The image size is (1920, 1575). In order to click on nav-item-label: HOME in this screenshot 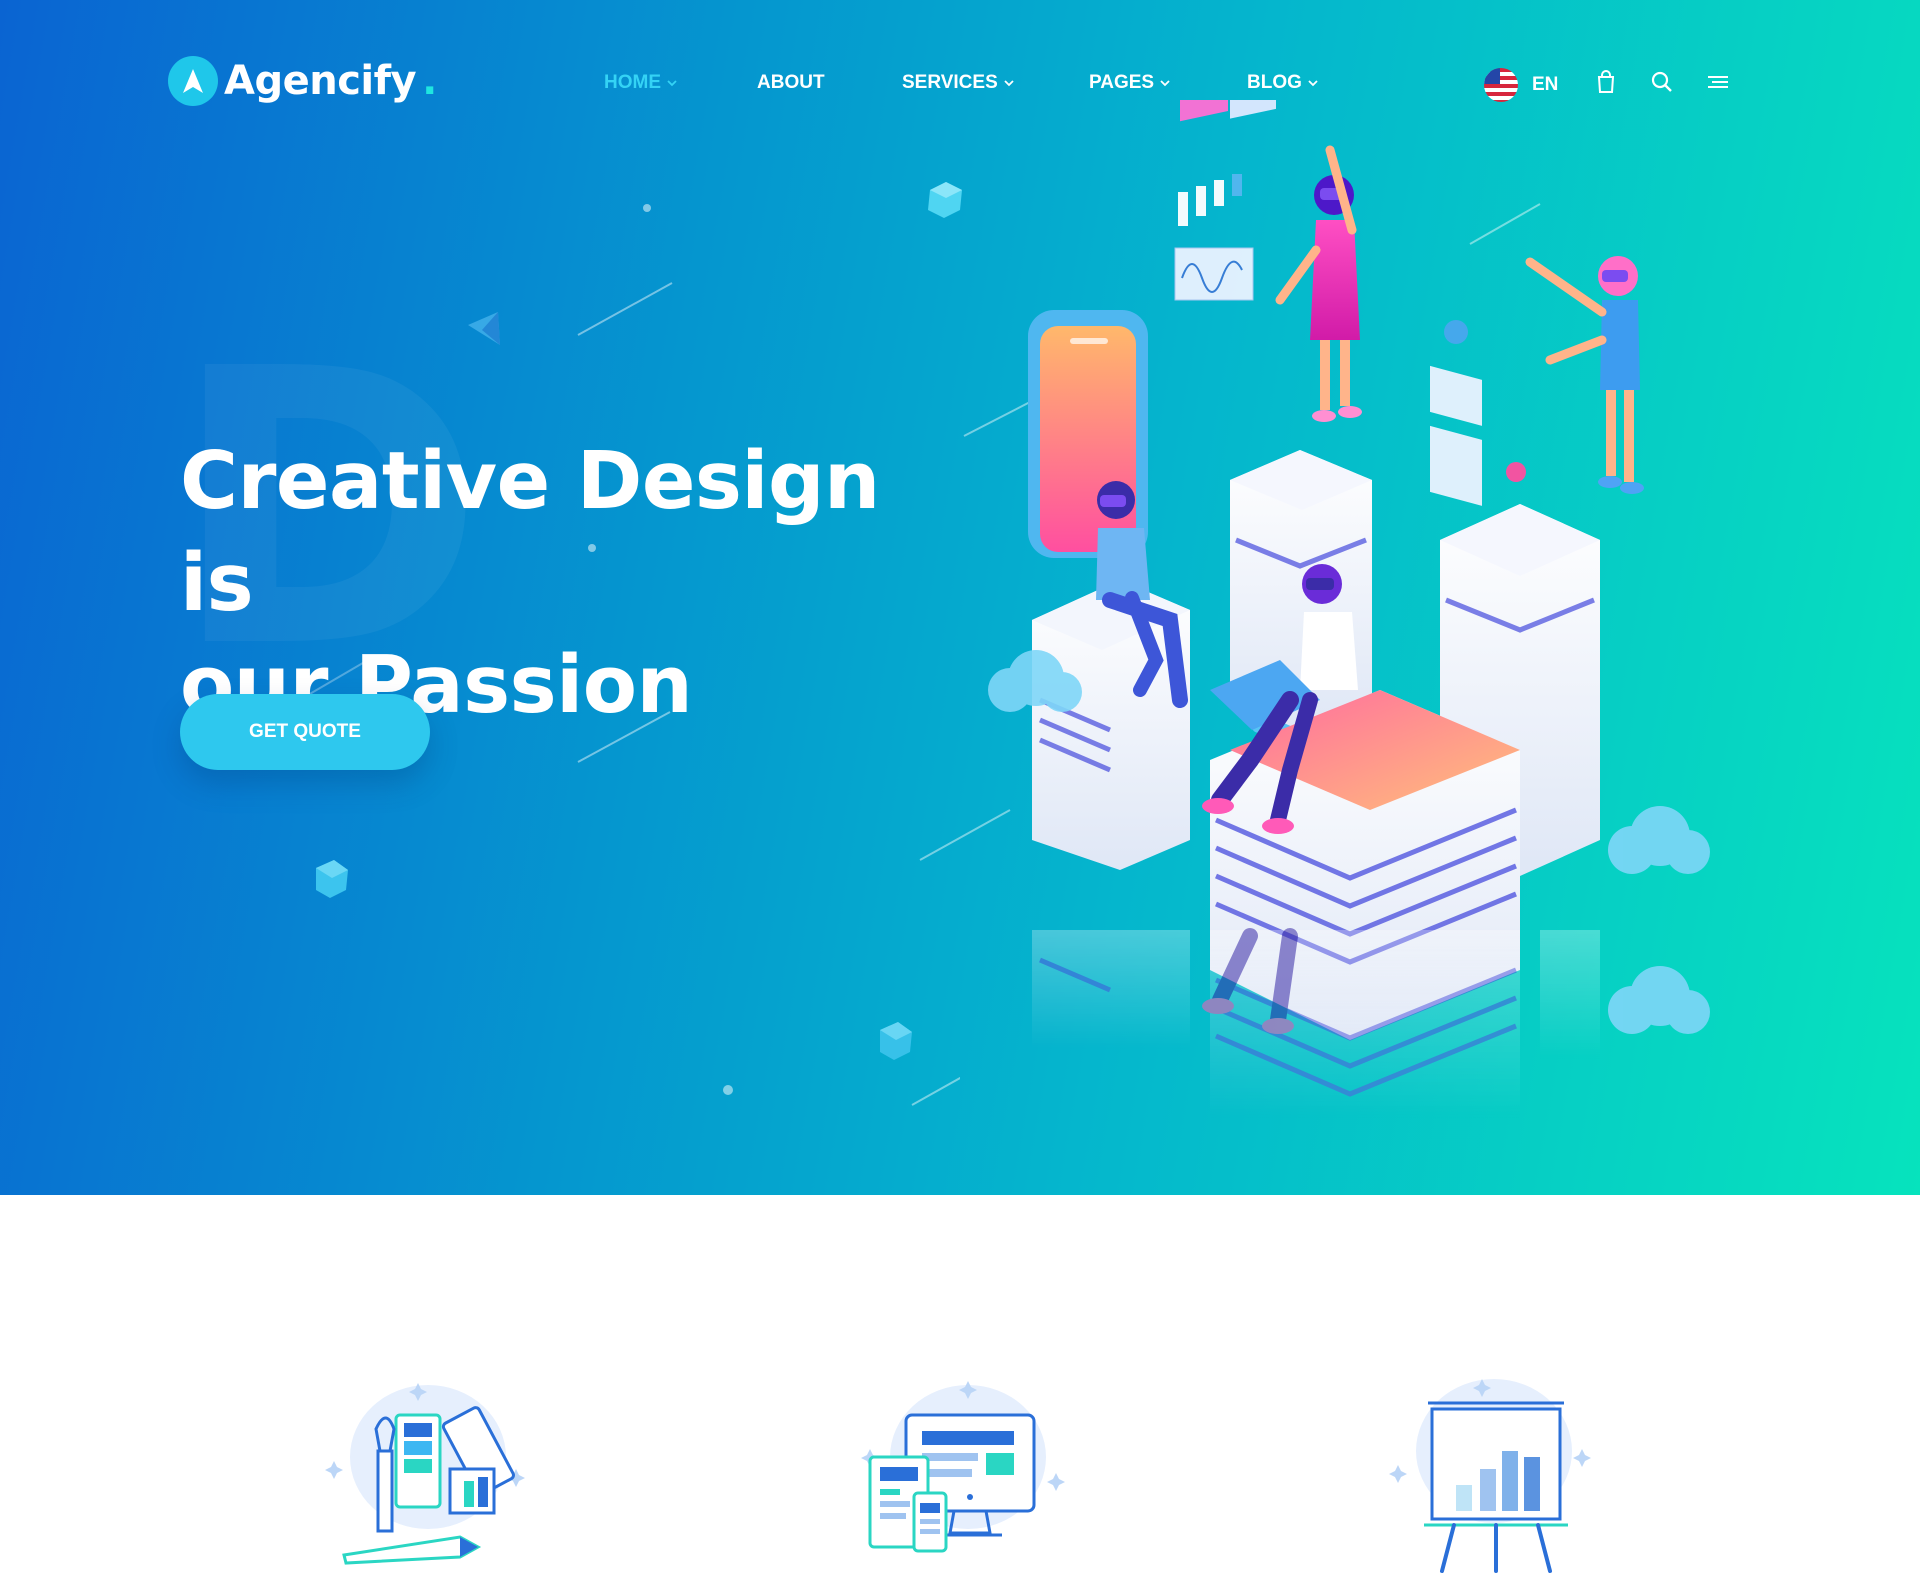, I will do `click(632, 82)`.